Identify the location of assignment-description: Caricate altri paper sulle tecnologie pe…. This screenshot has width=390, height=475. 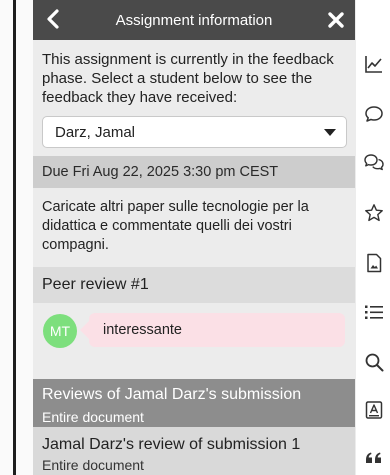
(175, 226).